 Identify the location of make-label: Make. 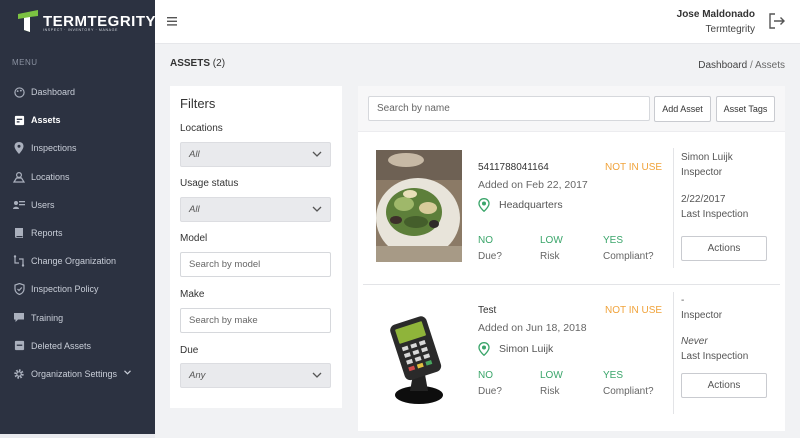
(192, 294).